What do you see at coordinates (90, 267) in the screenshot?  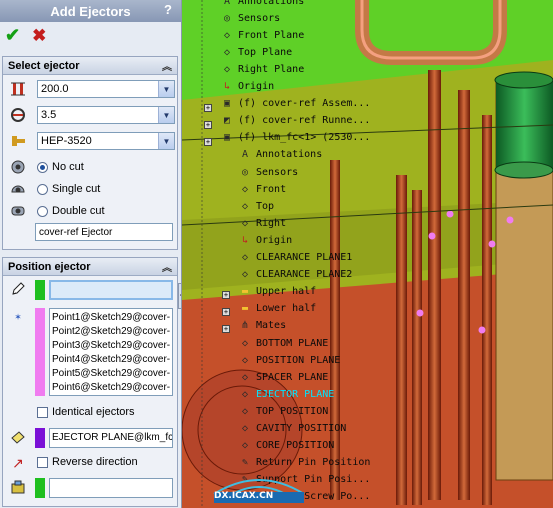 I see `position-ejector-header: Position ejector ︽` at bounding box center [90, 267].